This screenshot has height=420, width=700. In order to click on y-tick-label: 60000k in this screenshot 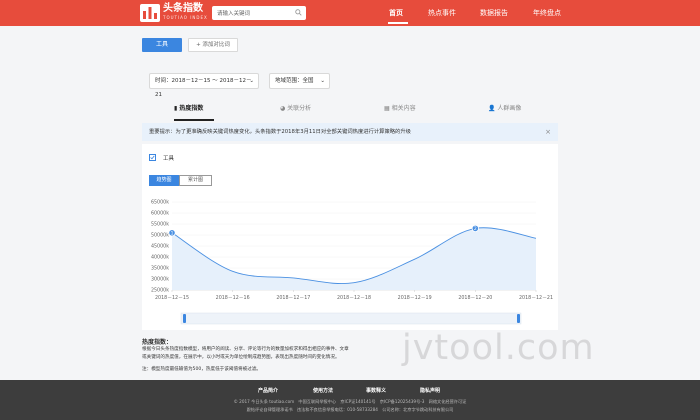, I will do `click(160, 214)`.